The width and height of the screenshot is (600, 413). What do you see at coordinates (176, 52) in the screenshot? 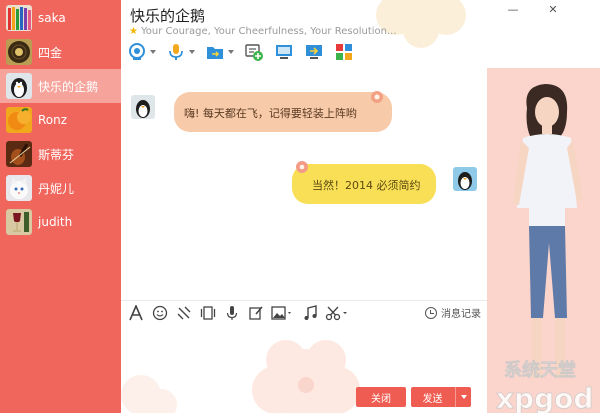
I see `voice-call-icon` at bounding box center [176, 52].